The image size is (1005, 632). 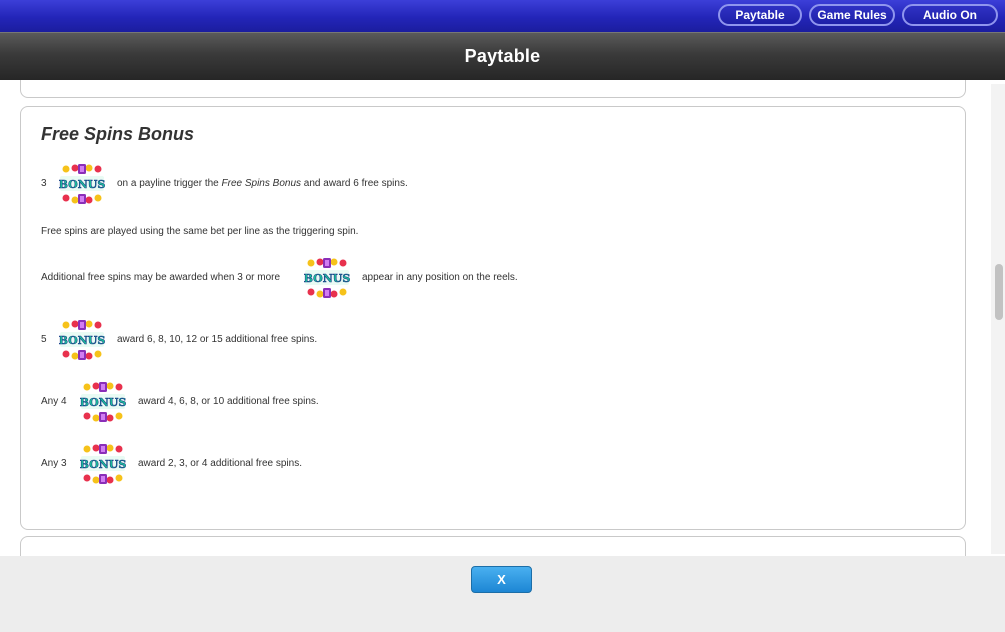 What do you see at coordinates (501, 579) in the screenshot?
I see `close-button: X` at bounding box center [501, 579].